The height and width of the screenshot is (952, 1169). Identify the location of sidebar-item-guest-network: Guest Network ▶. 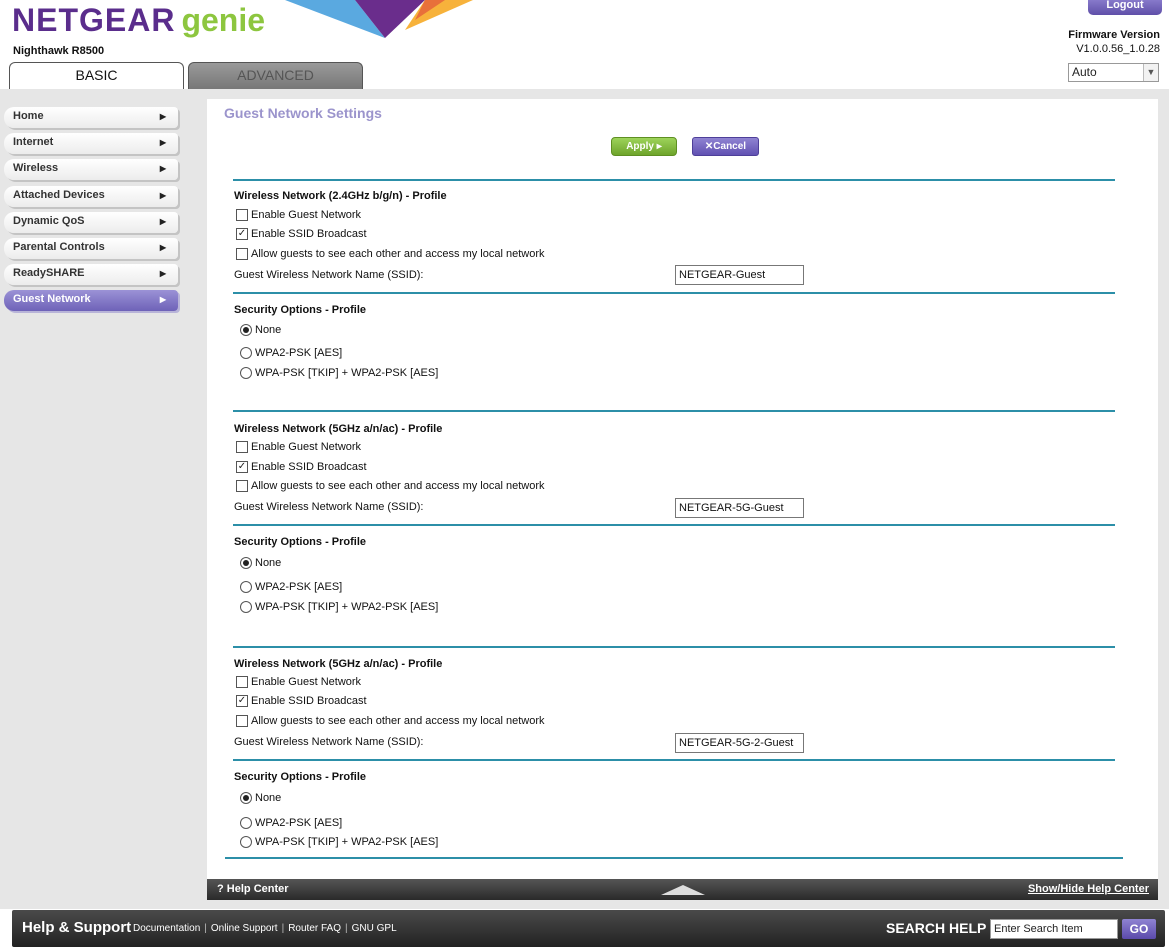
(91, 301).